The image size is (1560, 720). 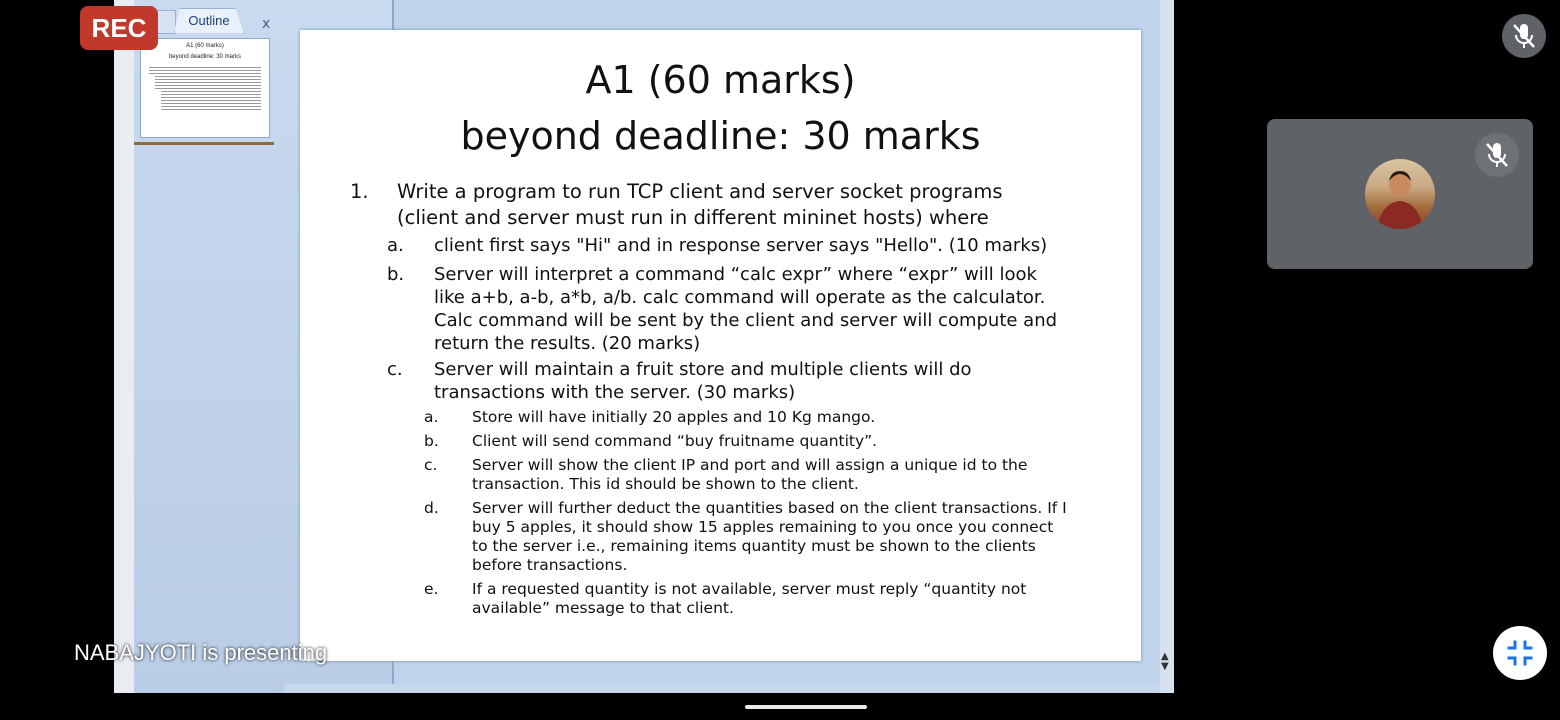 I want to click on text-line: transactions with the server. (30 marks), so click(x=615, y=392).